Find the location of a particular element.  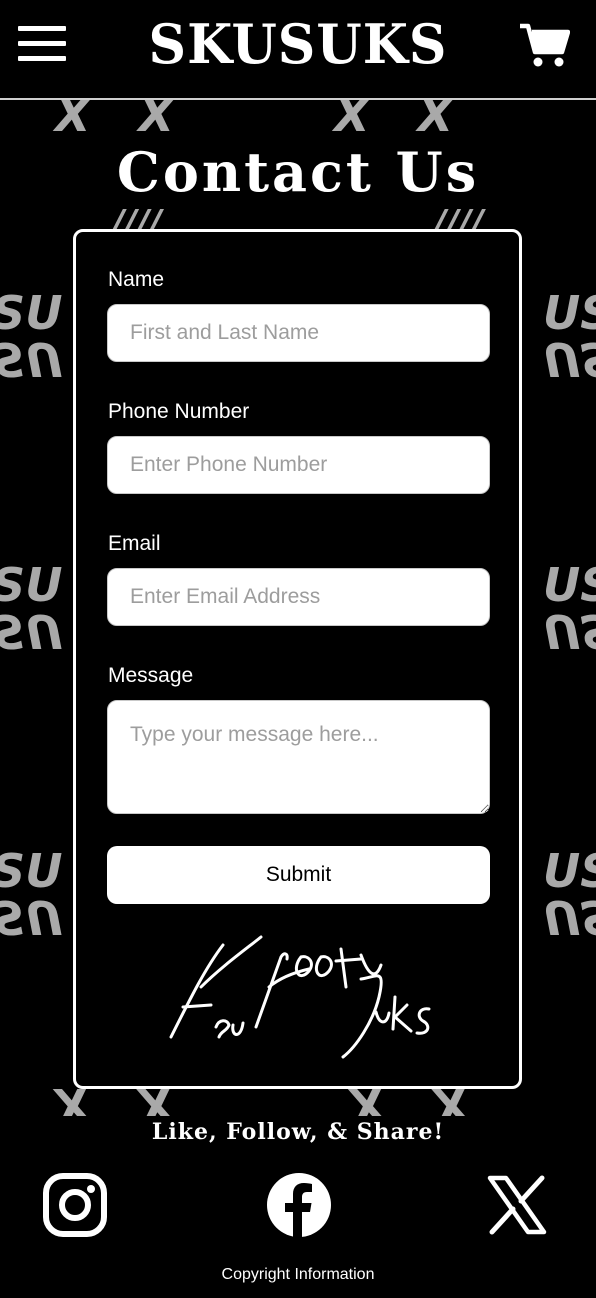

instagram-icon is located at coordinates (75, 1205).